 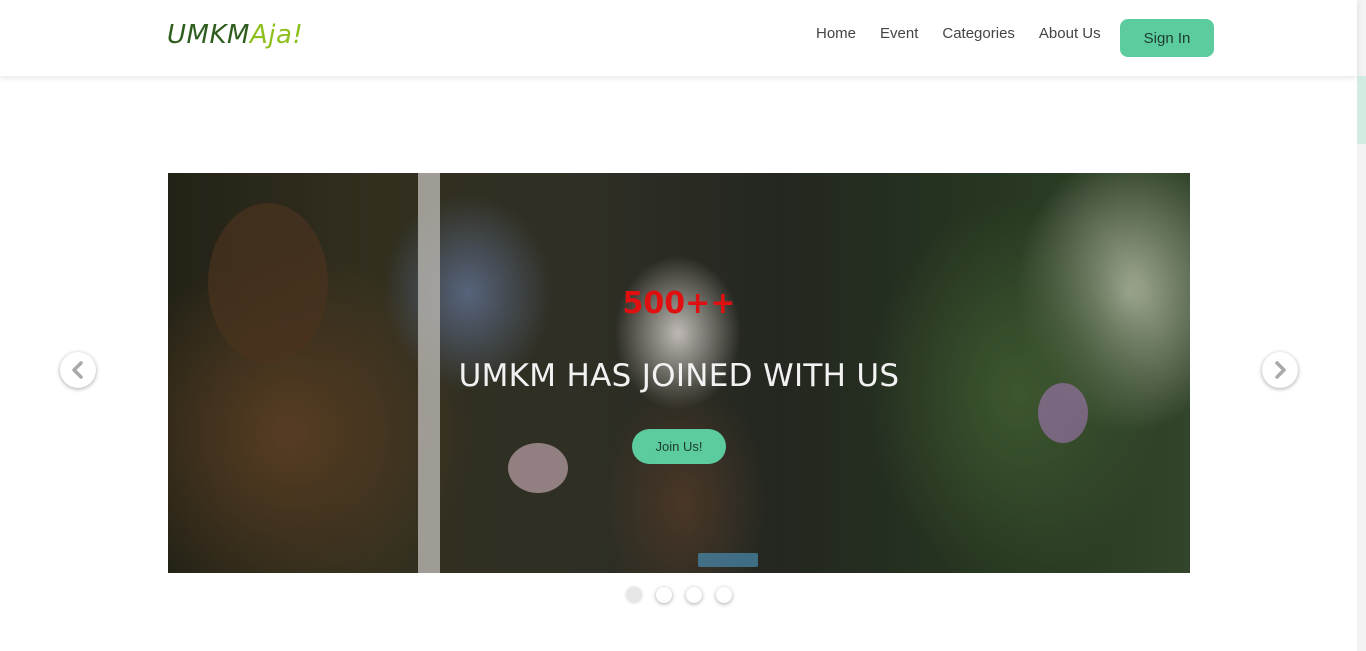 I want to click on chevron-right-icon, so click(x=1280, y=370).